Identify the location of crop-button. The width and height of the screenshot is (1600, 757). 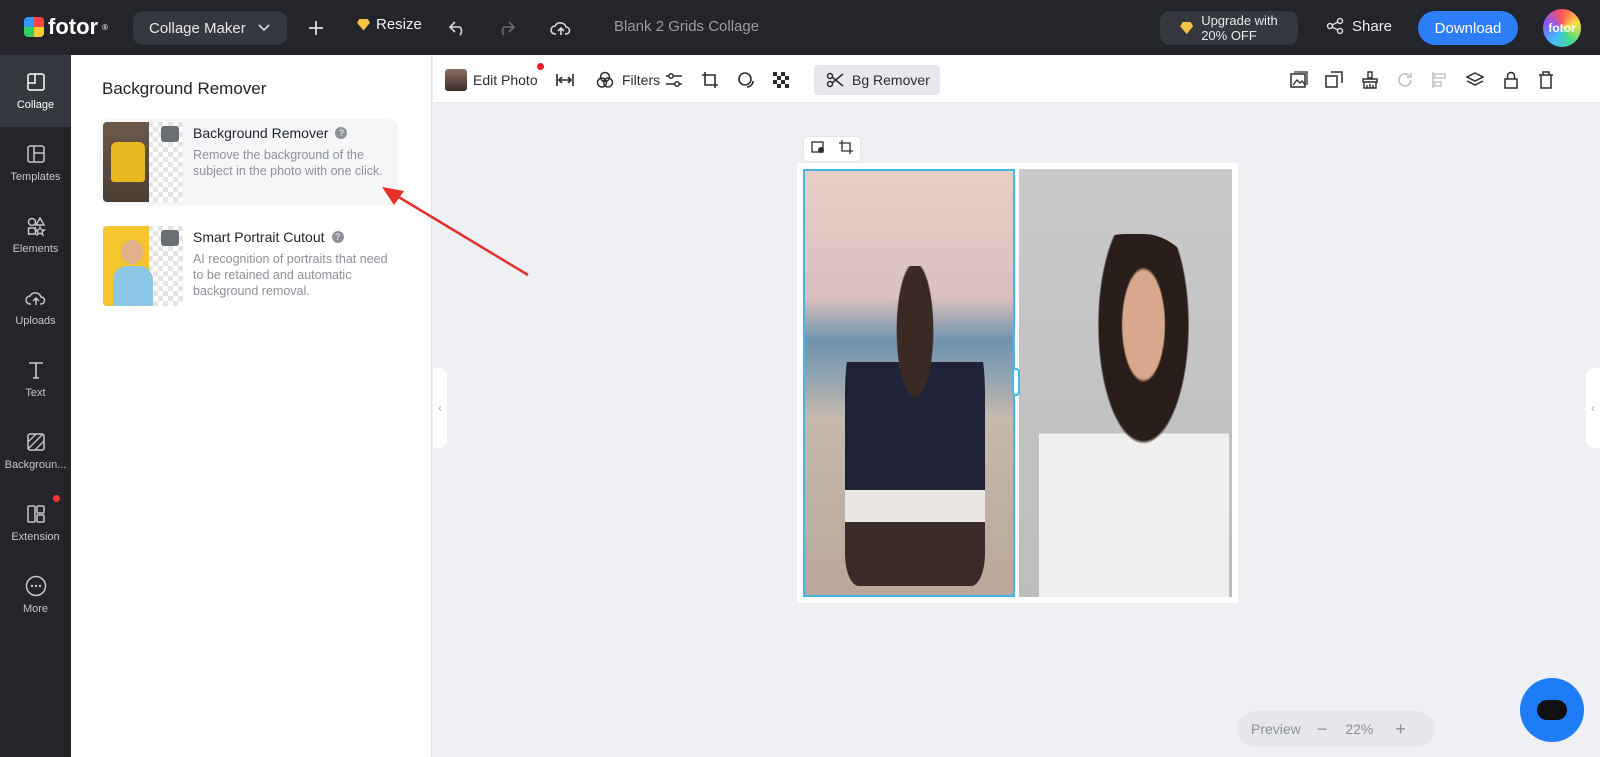
(710, 80).